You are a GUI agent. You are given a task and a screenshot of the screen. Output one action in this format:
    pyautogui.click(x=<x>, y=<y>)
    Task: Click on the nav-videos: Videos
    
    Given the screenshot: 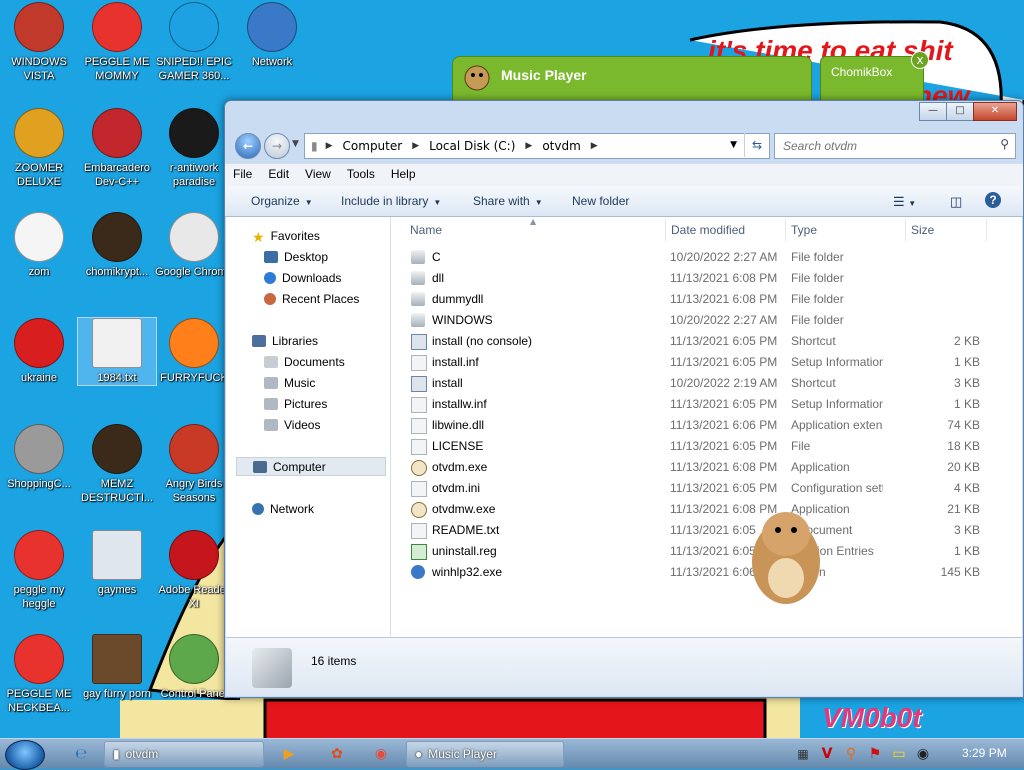 What is the action you would take?
    pyautogui.click(x=292, y=425)
    